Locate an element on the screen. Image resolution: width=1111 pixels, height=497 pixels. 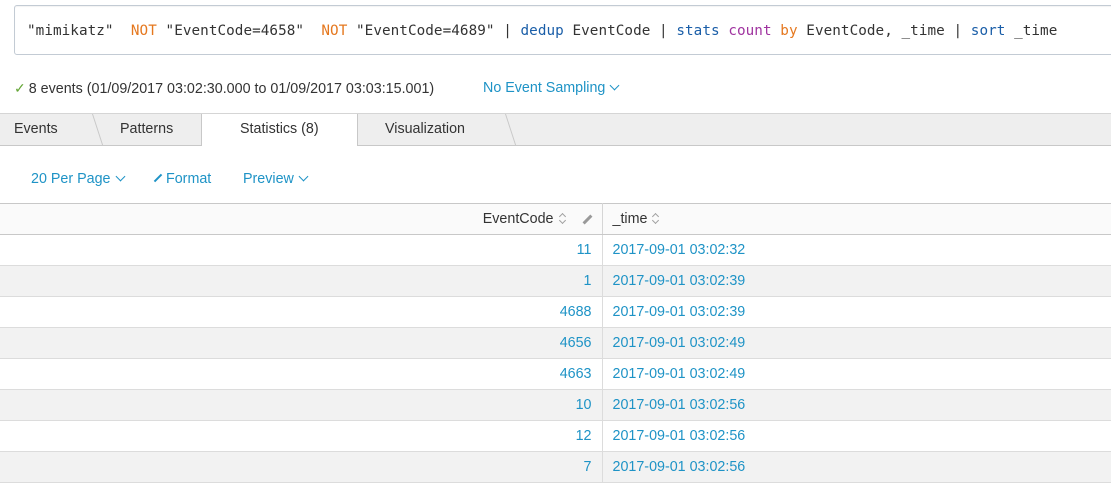
cell-eventcode: 11 is located at coordinates (301, 250).